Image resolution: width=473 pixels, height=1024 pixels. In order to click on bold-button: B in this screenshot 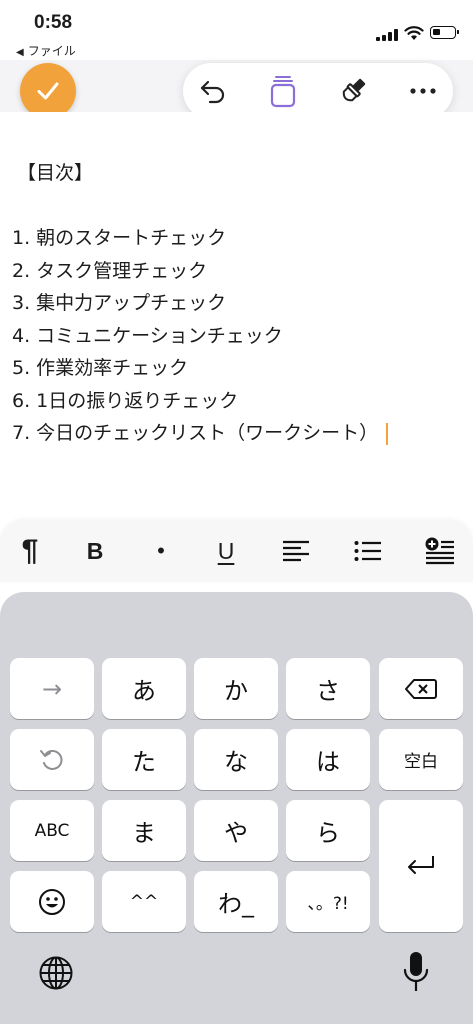, I will do `click(95, 551)`.